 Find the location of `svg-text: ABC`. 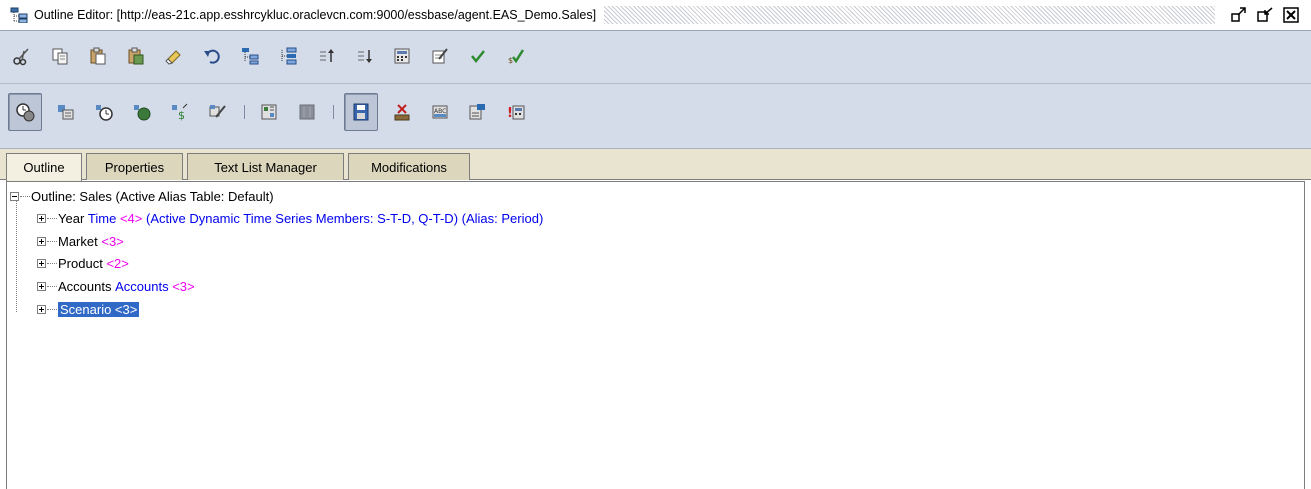

svg-text: ABC is located at coordinates (440, 111).